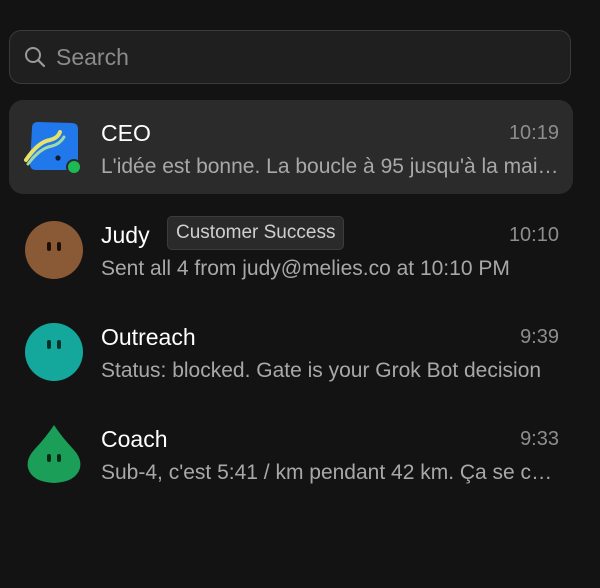 The height and width of the screenshot is (588, 600). Describe the element at coordinates (533, 235) in the screenshot. I see `chat-time: 10:10` at that location.